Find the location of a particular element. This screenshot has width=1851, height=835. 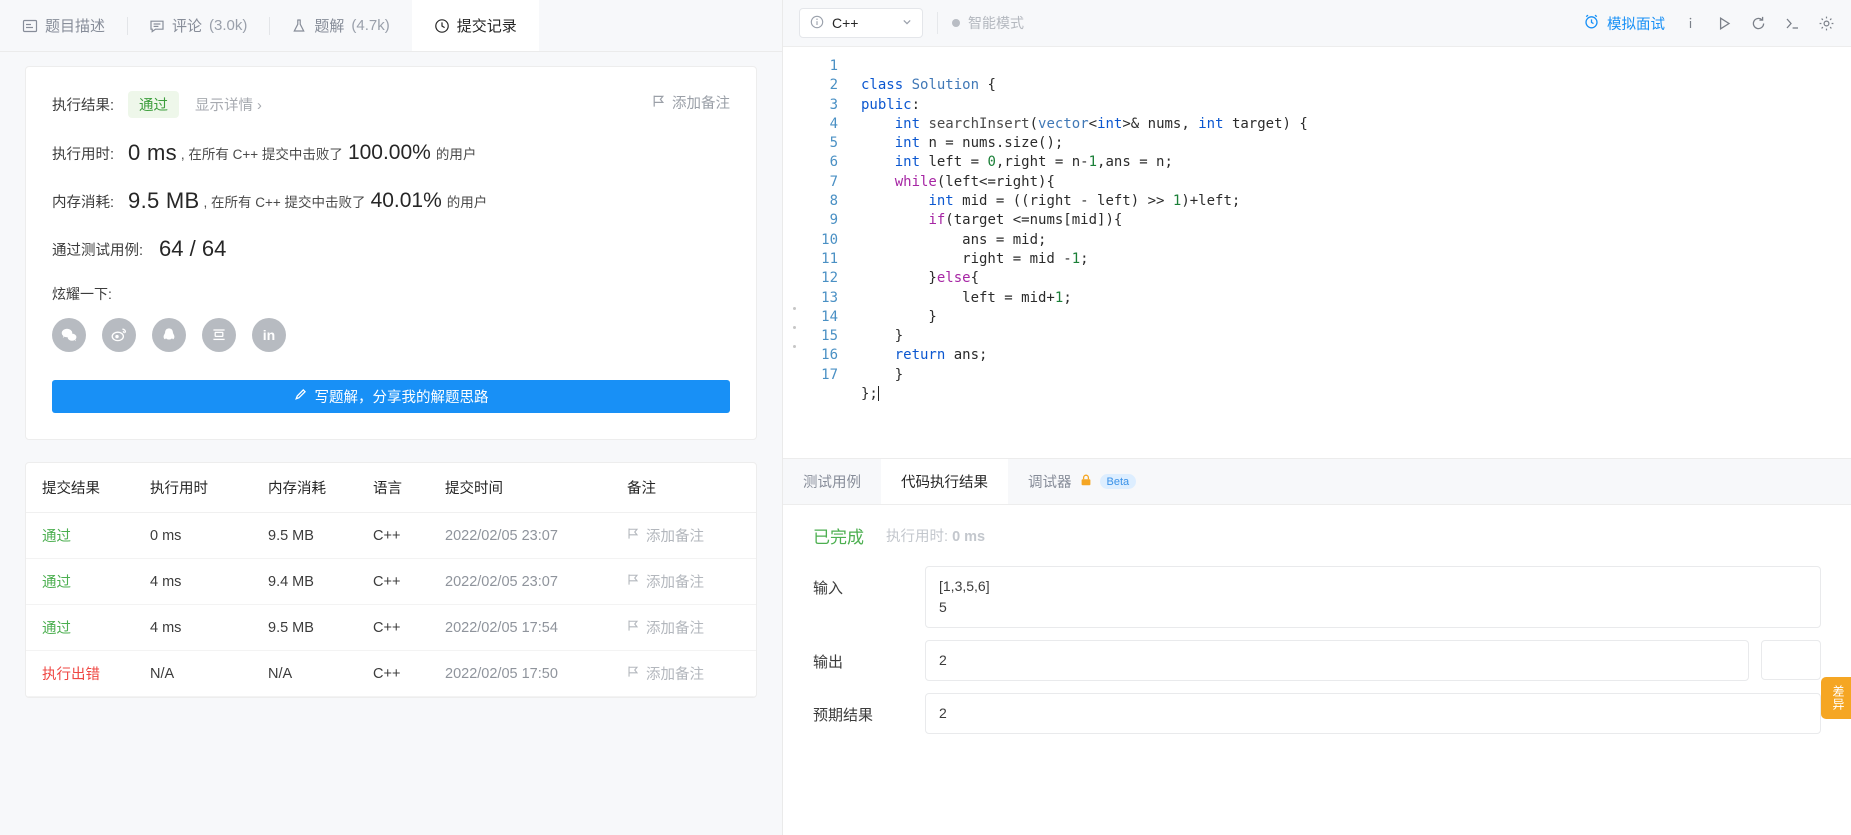

add-note-button: 添加备注 is located at coordinates (691, 102).